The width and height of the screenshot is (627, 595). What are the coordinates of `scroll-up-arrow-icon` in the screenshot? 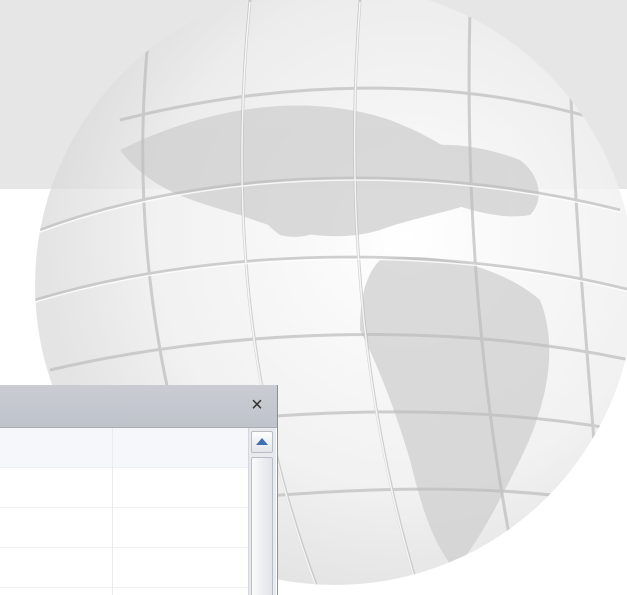 It's located at (262, 441).